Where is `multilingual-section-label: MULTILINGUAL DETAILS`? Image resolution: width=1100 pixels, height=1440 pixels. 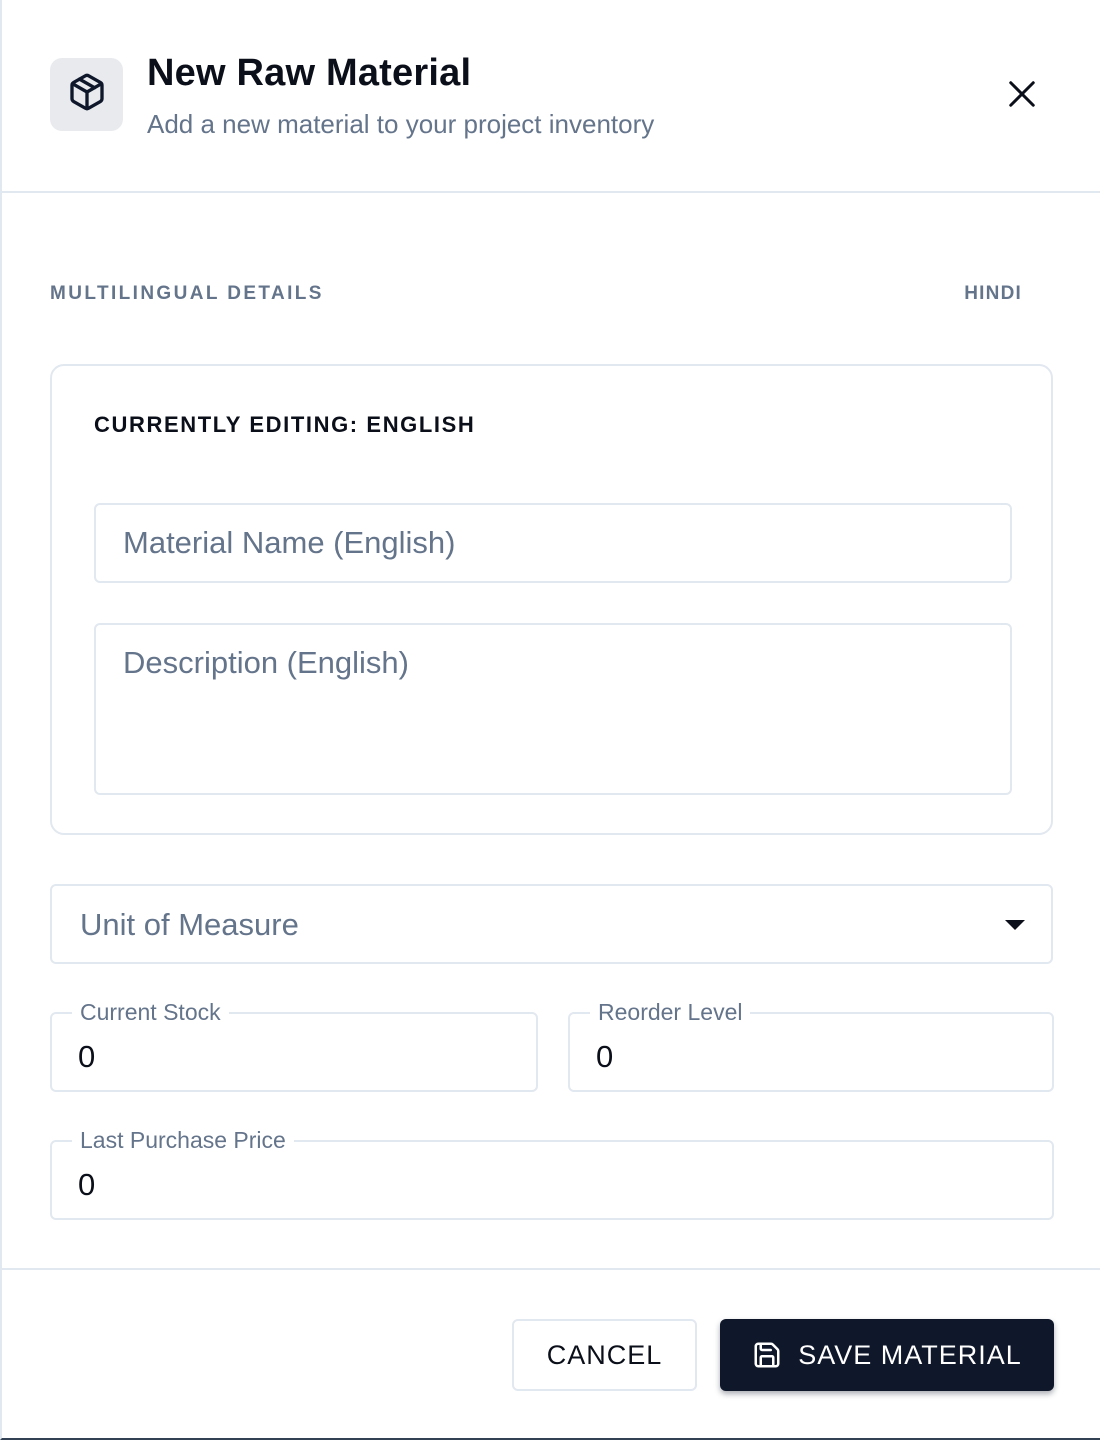 multilingual-section-label: MULTILINGUAL DETAILS is located at coordinates (187, 293).